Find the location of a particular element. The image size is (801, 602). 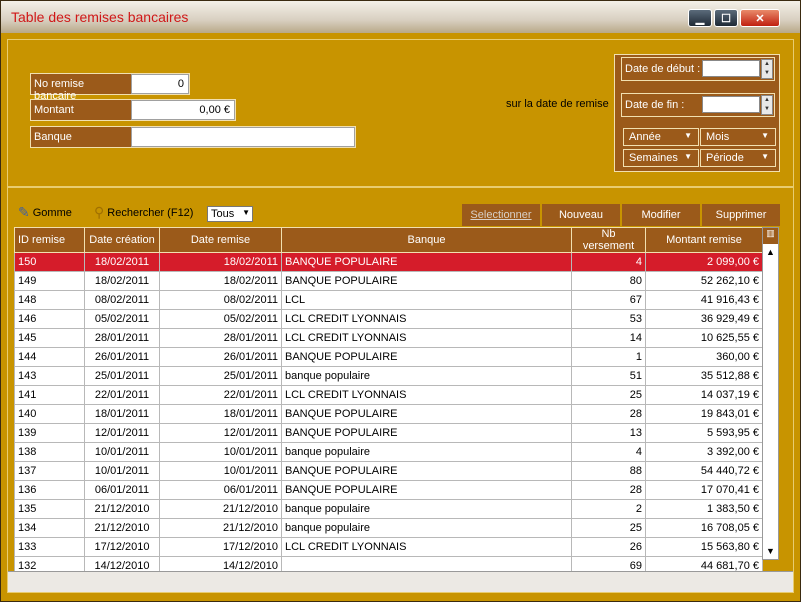

gomme-button: ✎ Gomme is located at coordinates (45, 212).